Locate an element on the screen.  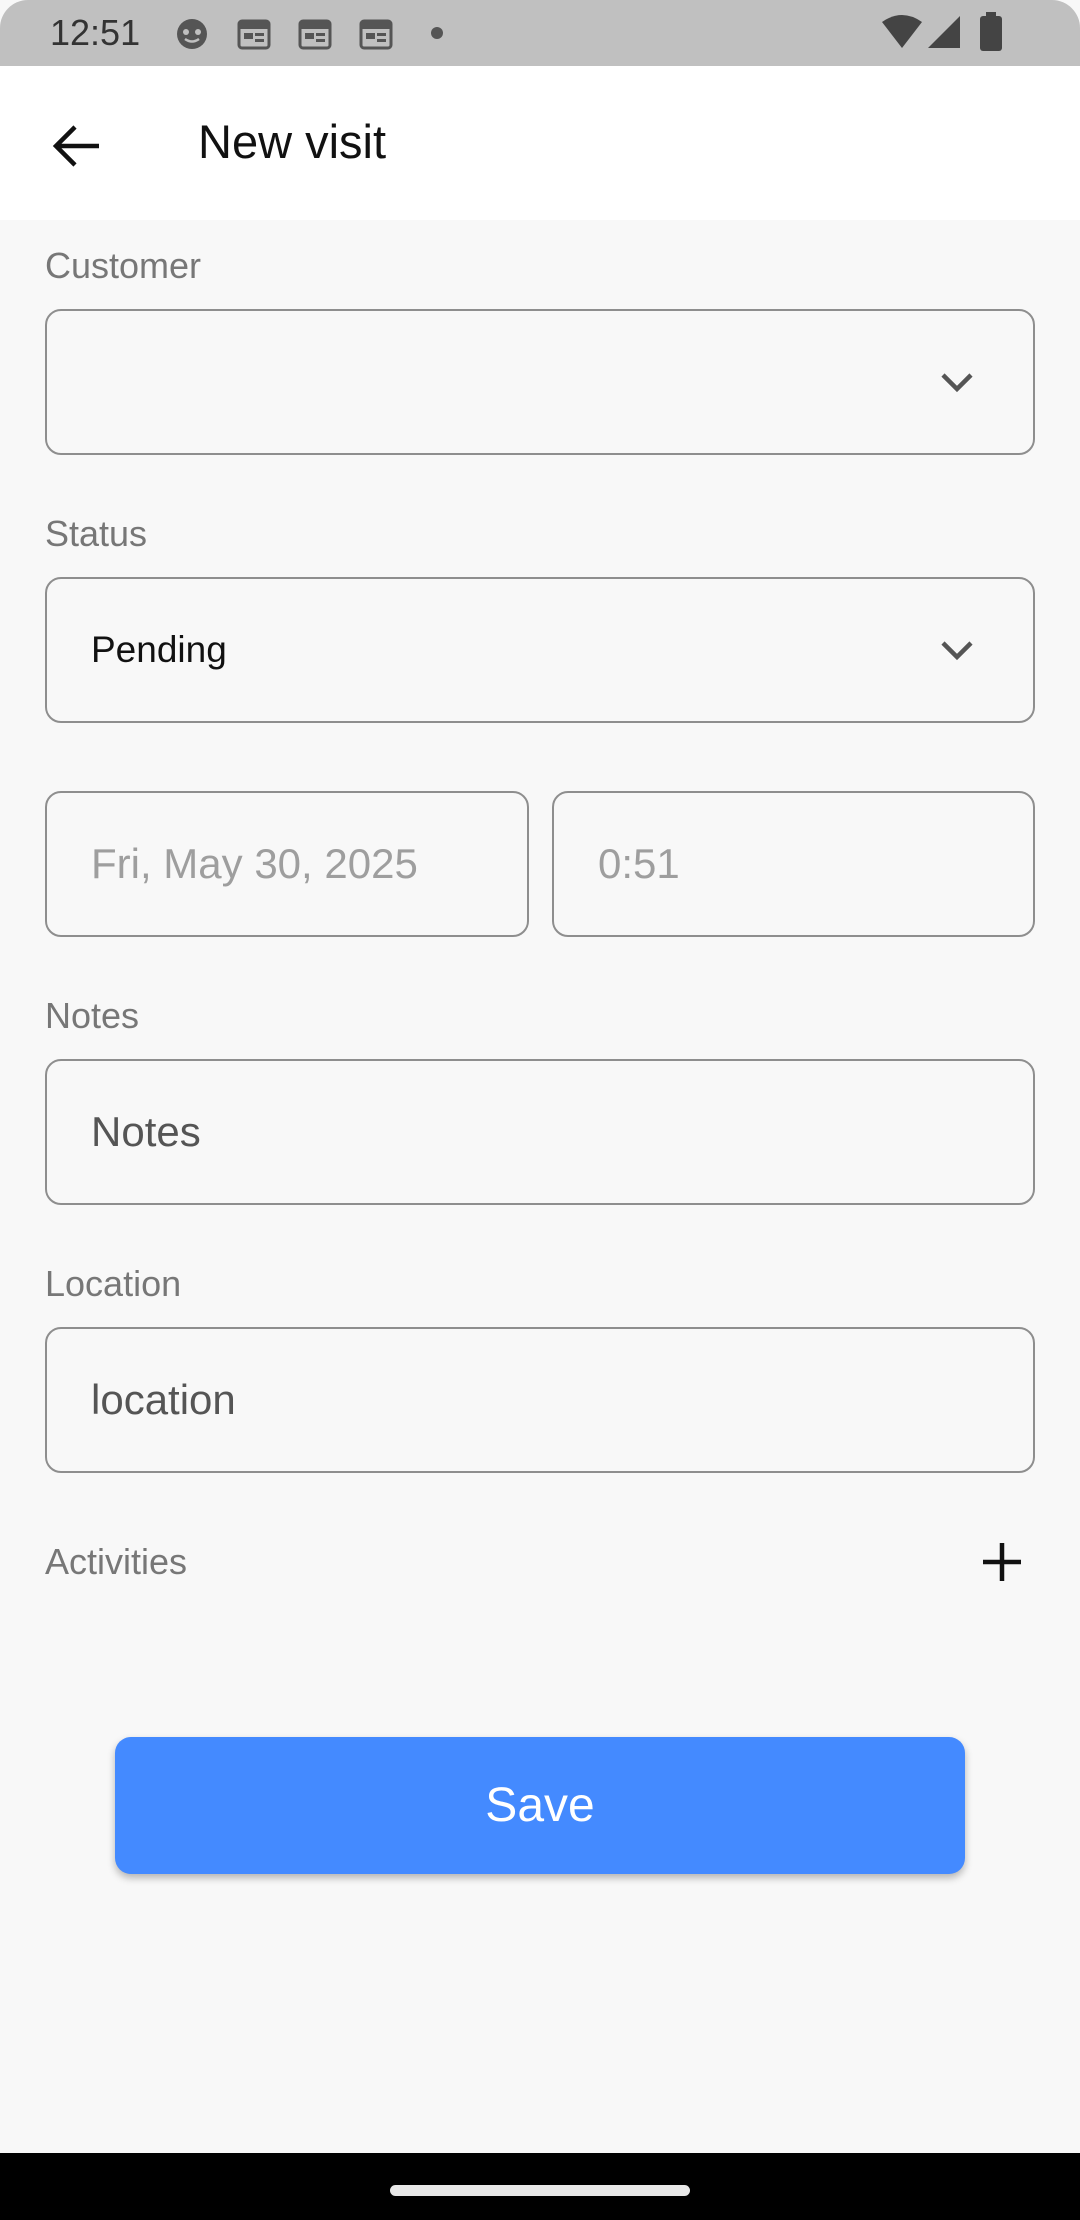
app-bar: New visit is located at coordinates (540, 143).